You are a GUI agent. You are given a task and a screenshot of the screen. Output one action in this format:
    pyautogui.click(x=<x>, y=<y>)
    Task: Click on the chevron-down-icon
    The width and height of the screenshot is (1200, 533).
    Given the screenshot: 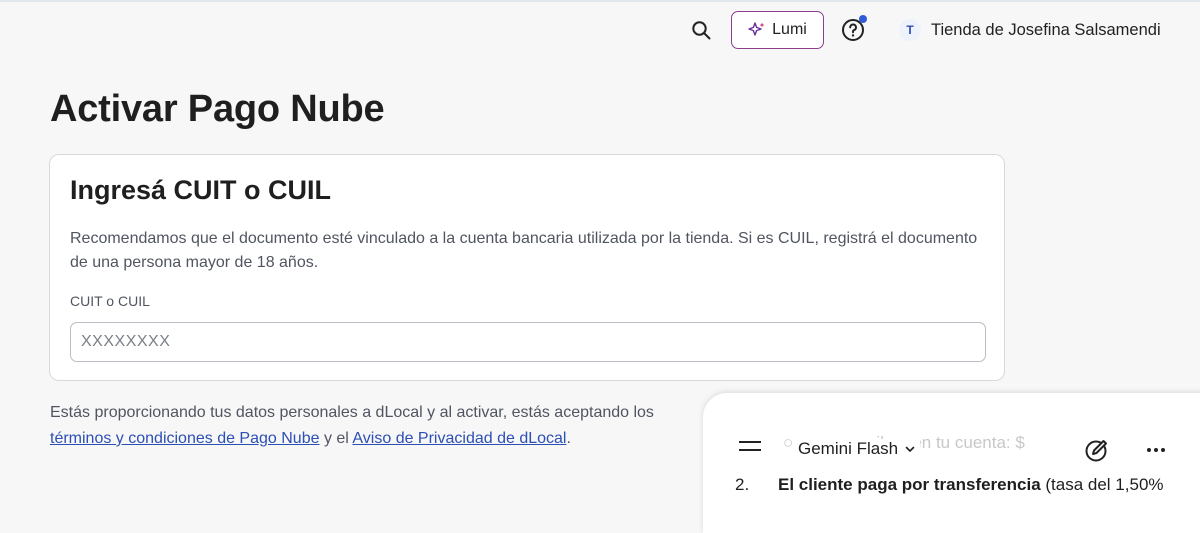 What is the action you would take?
    pyautogui.click(x=910, y=449)
    